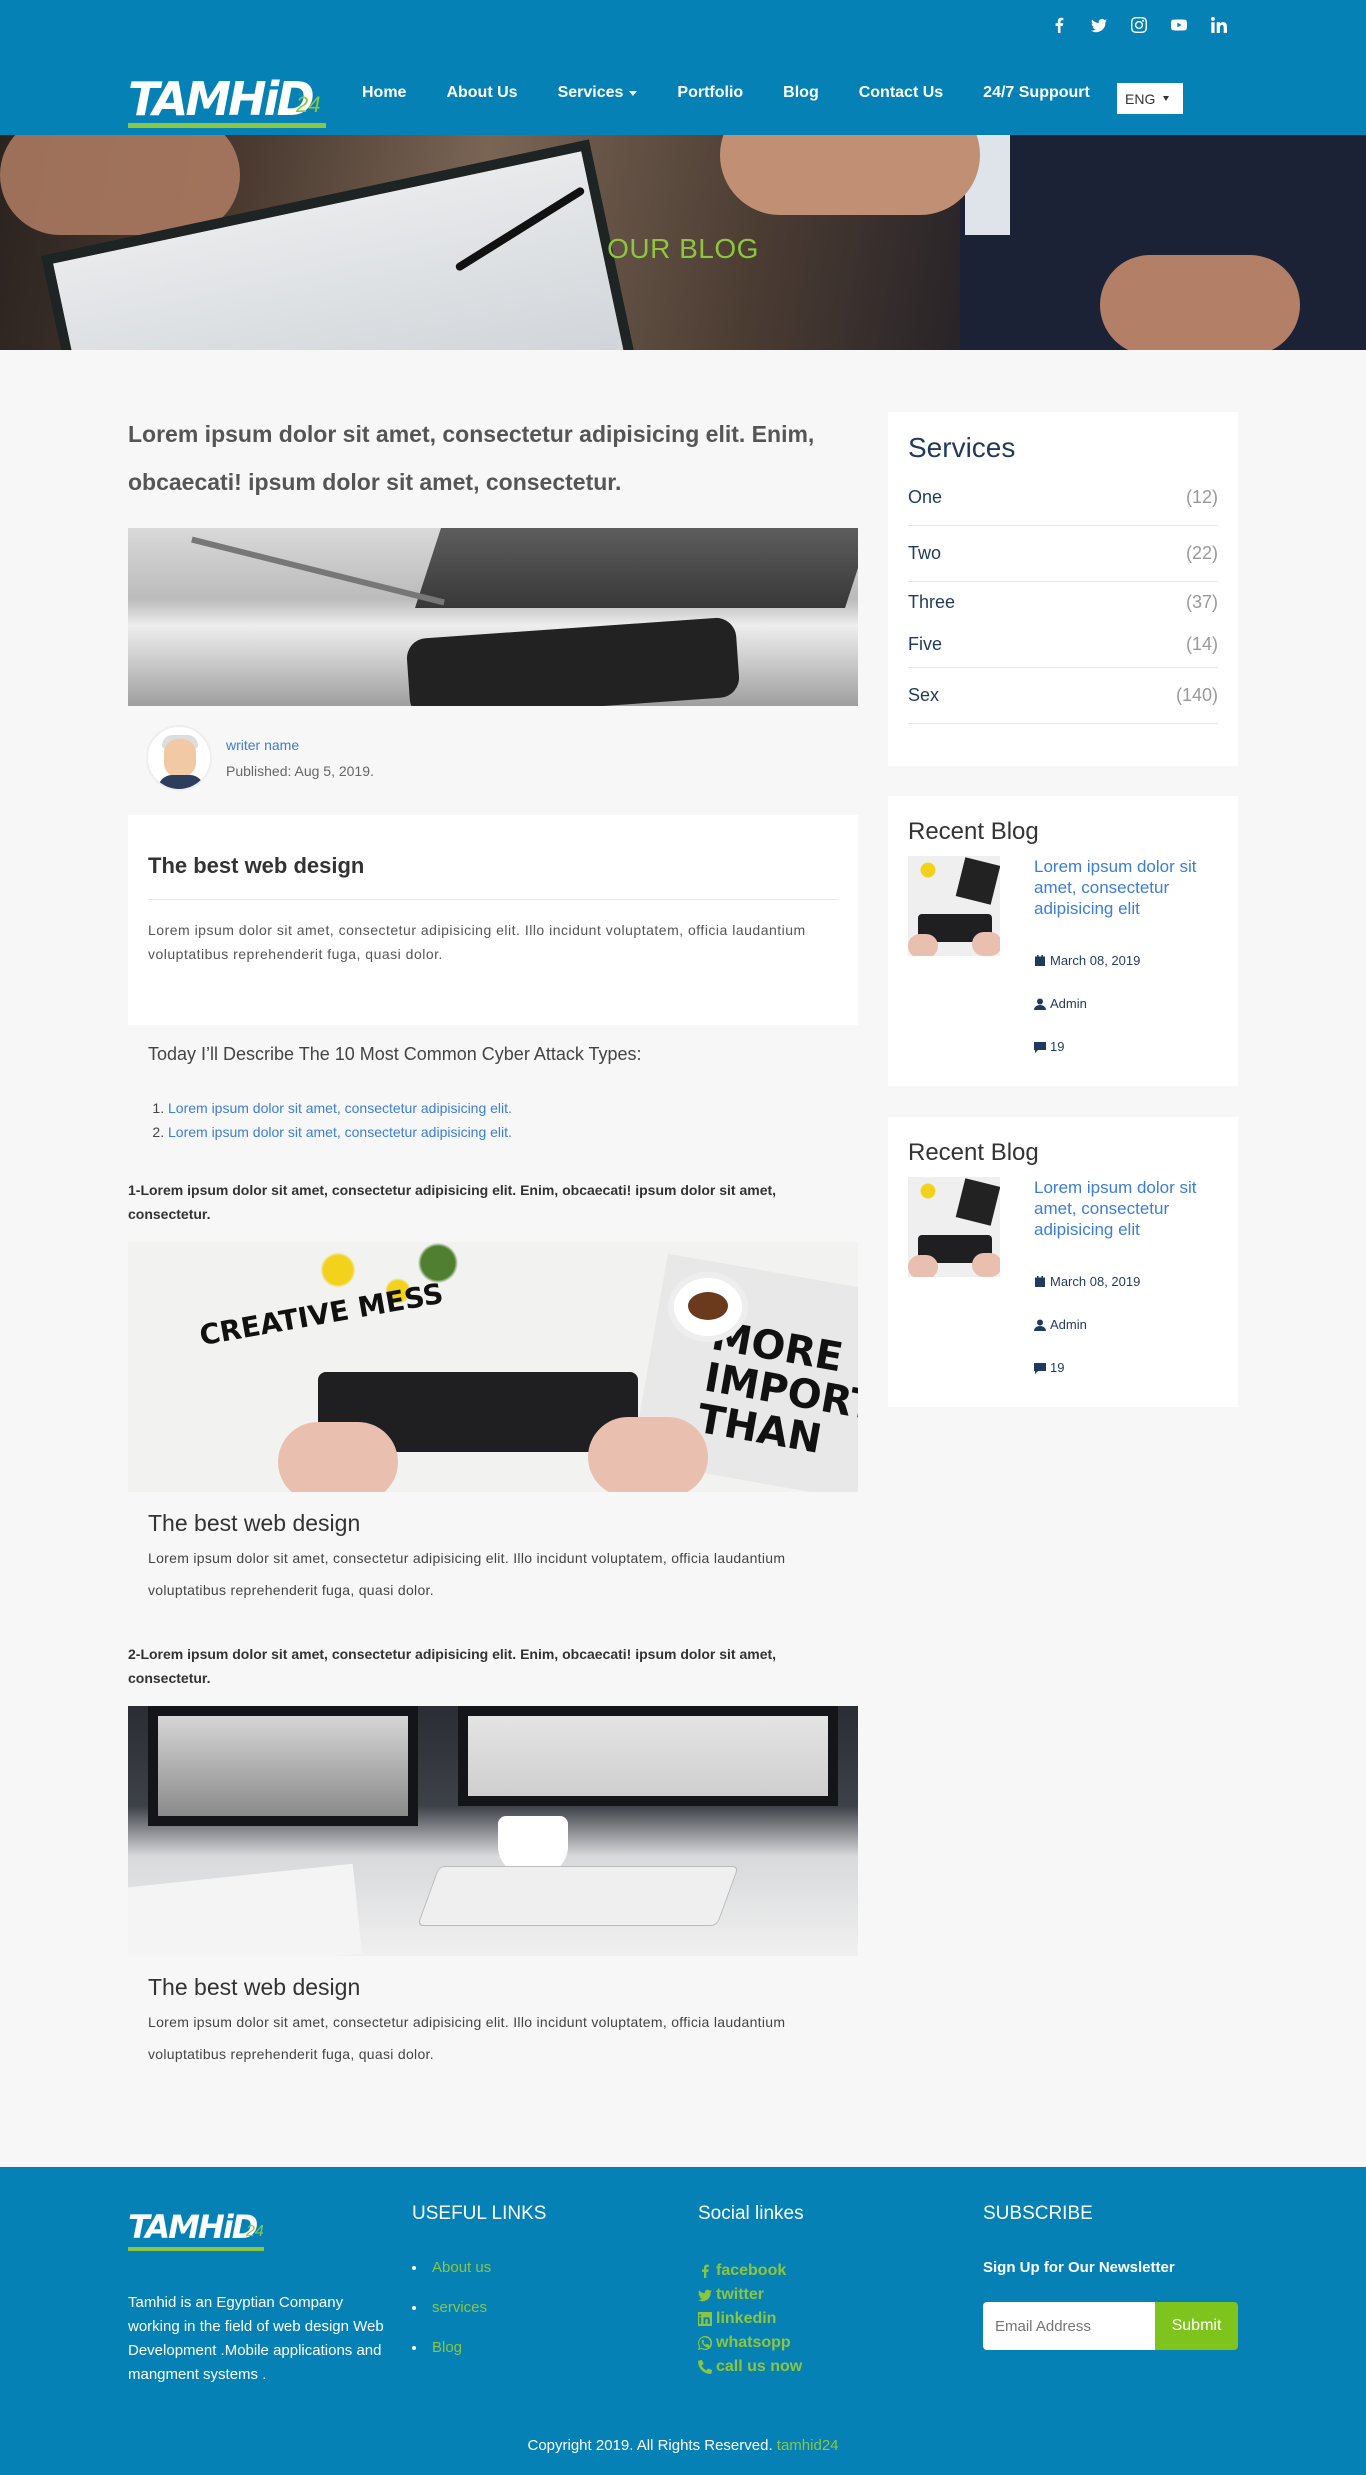 The image size is (1366, 2475). Describe the element at coordinates (808, 2445) in the screenshot. I see `copyright-brand-link: tamhid24` at that location.